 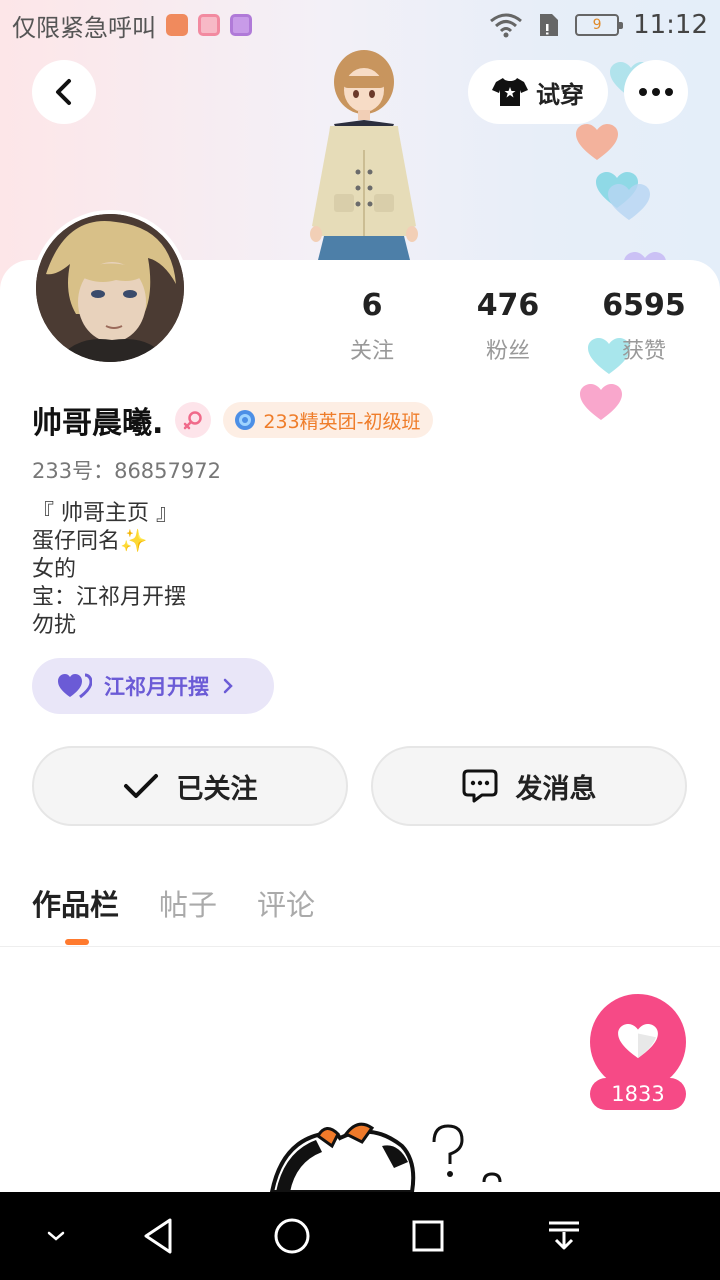 What do you see at coordinates (54, 569) in the screenshot?
I see `bio-line: 女的` at bounding box center [54, 569].